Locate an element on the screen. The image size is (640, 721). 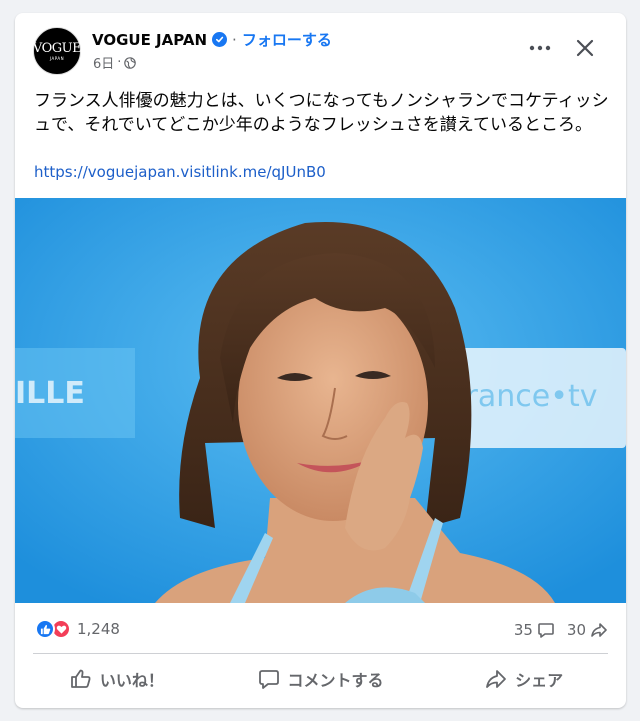
post-timestamp: 6日 is located at coordinates (103, 62).